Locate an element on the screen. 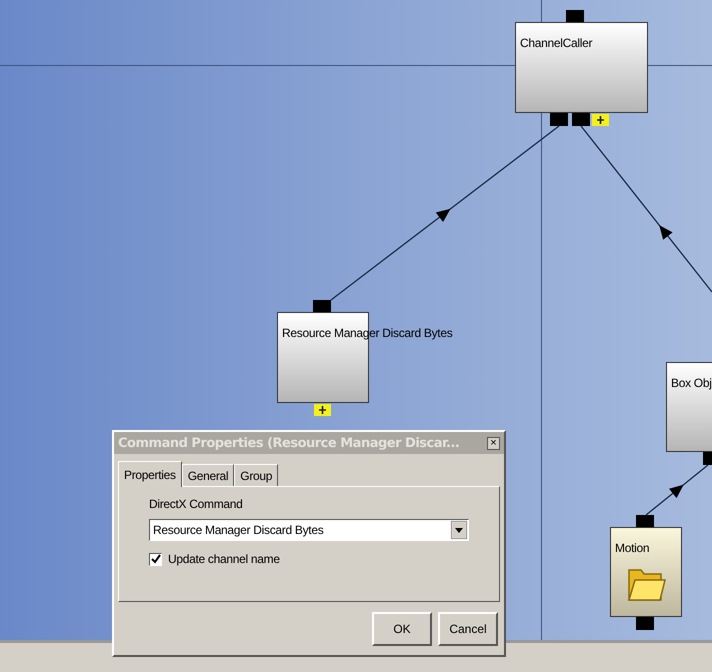 The height and width of the screenshot is (672, 712). field-label: DirectX Command is located at coordinates (196, 504).